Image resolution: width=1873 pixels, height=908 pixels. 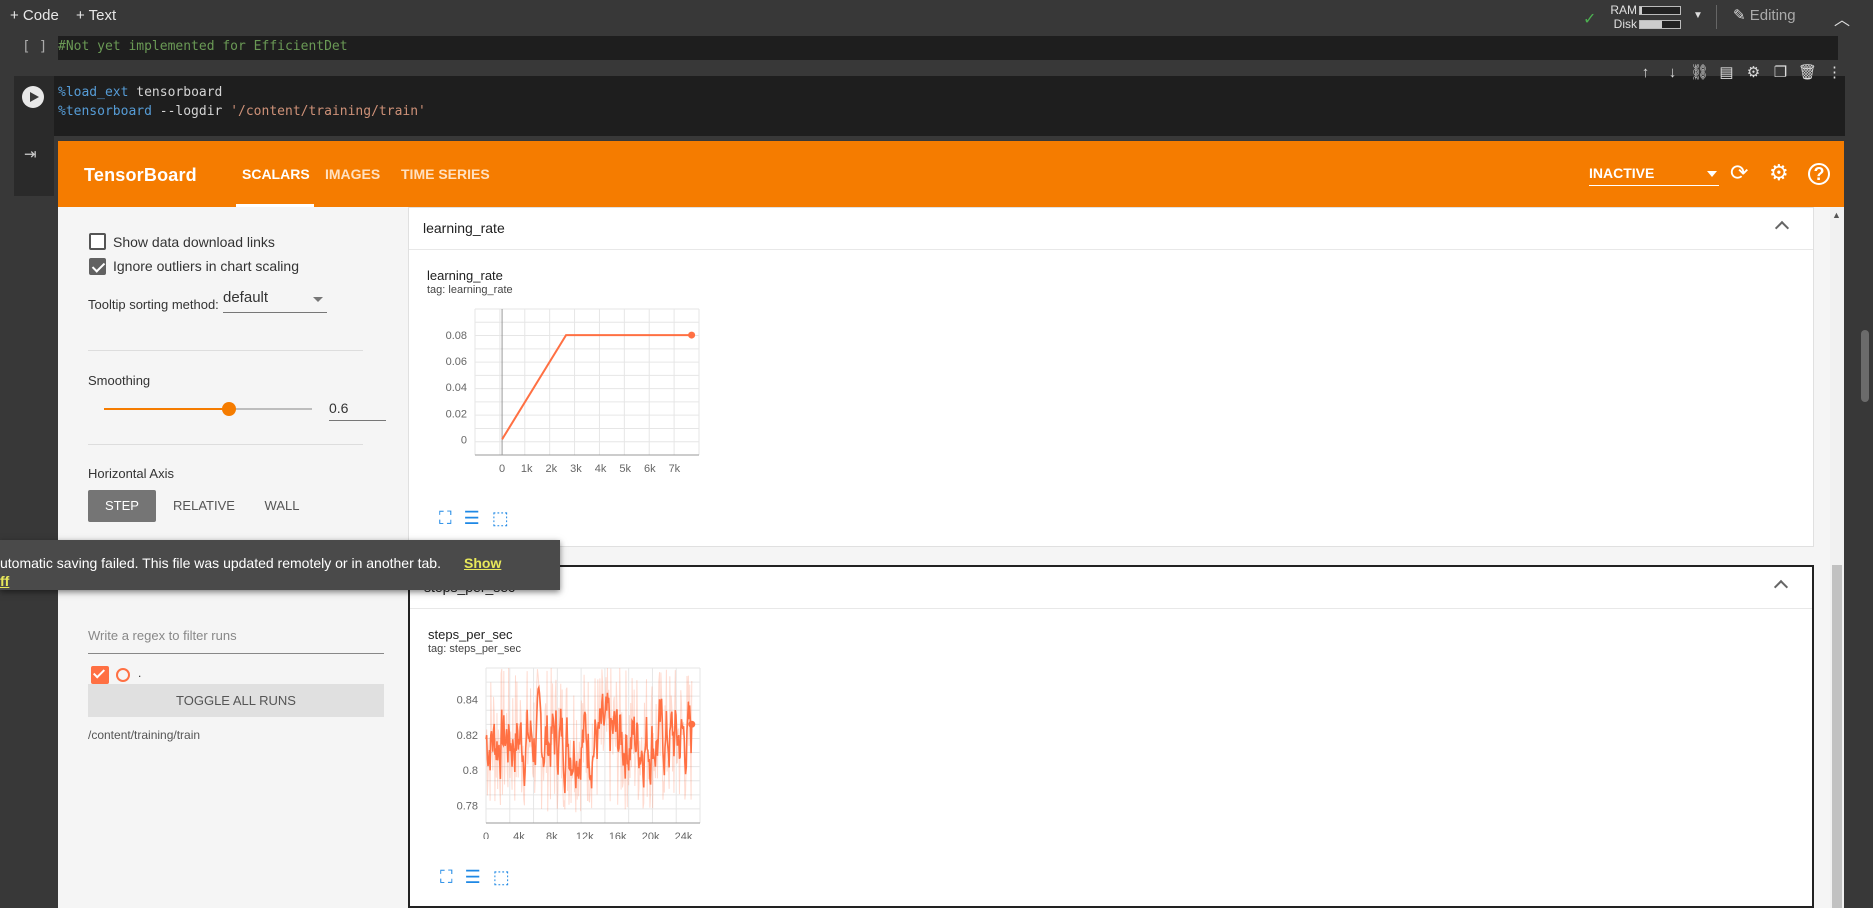 I want to click on card-header: learning_rate, so click(x=1111, y=229).